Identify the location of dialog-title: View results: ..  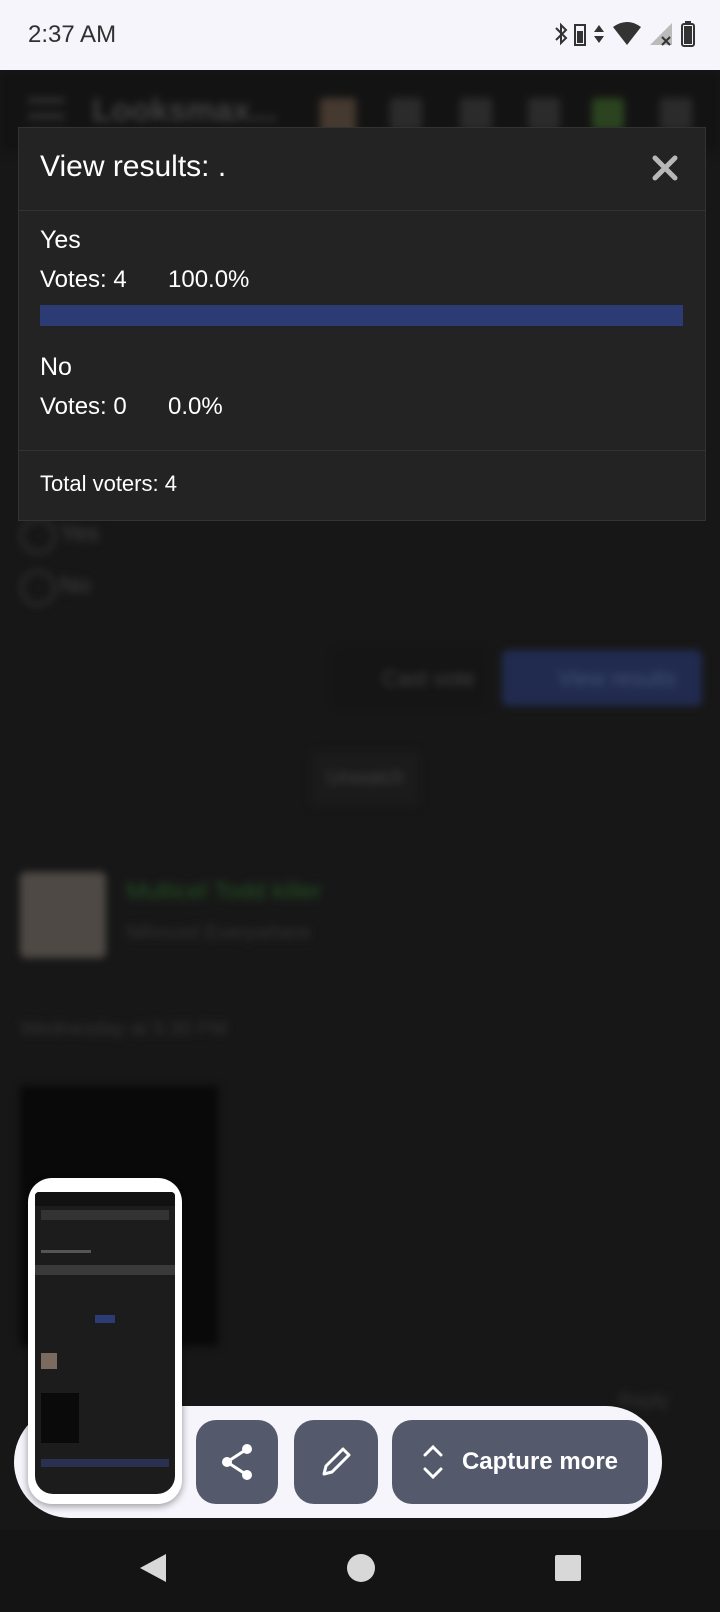
(133, 166).